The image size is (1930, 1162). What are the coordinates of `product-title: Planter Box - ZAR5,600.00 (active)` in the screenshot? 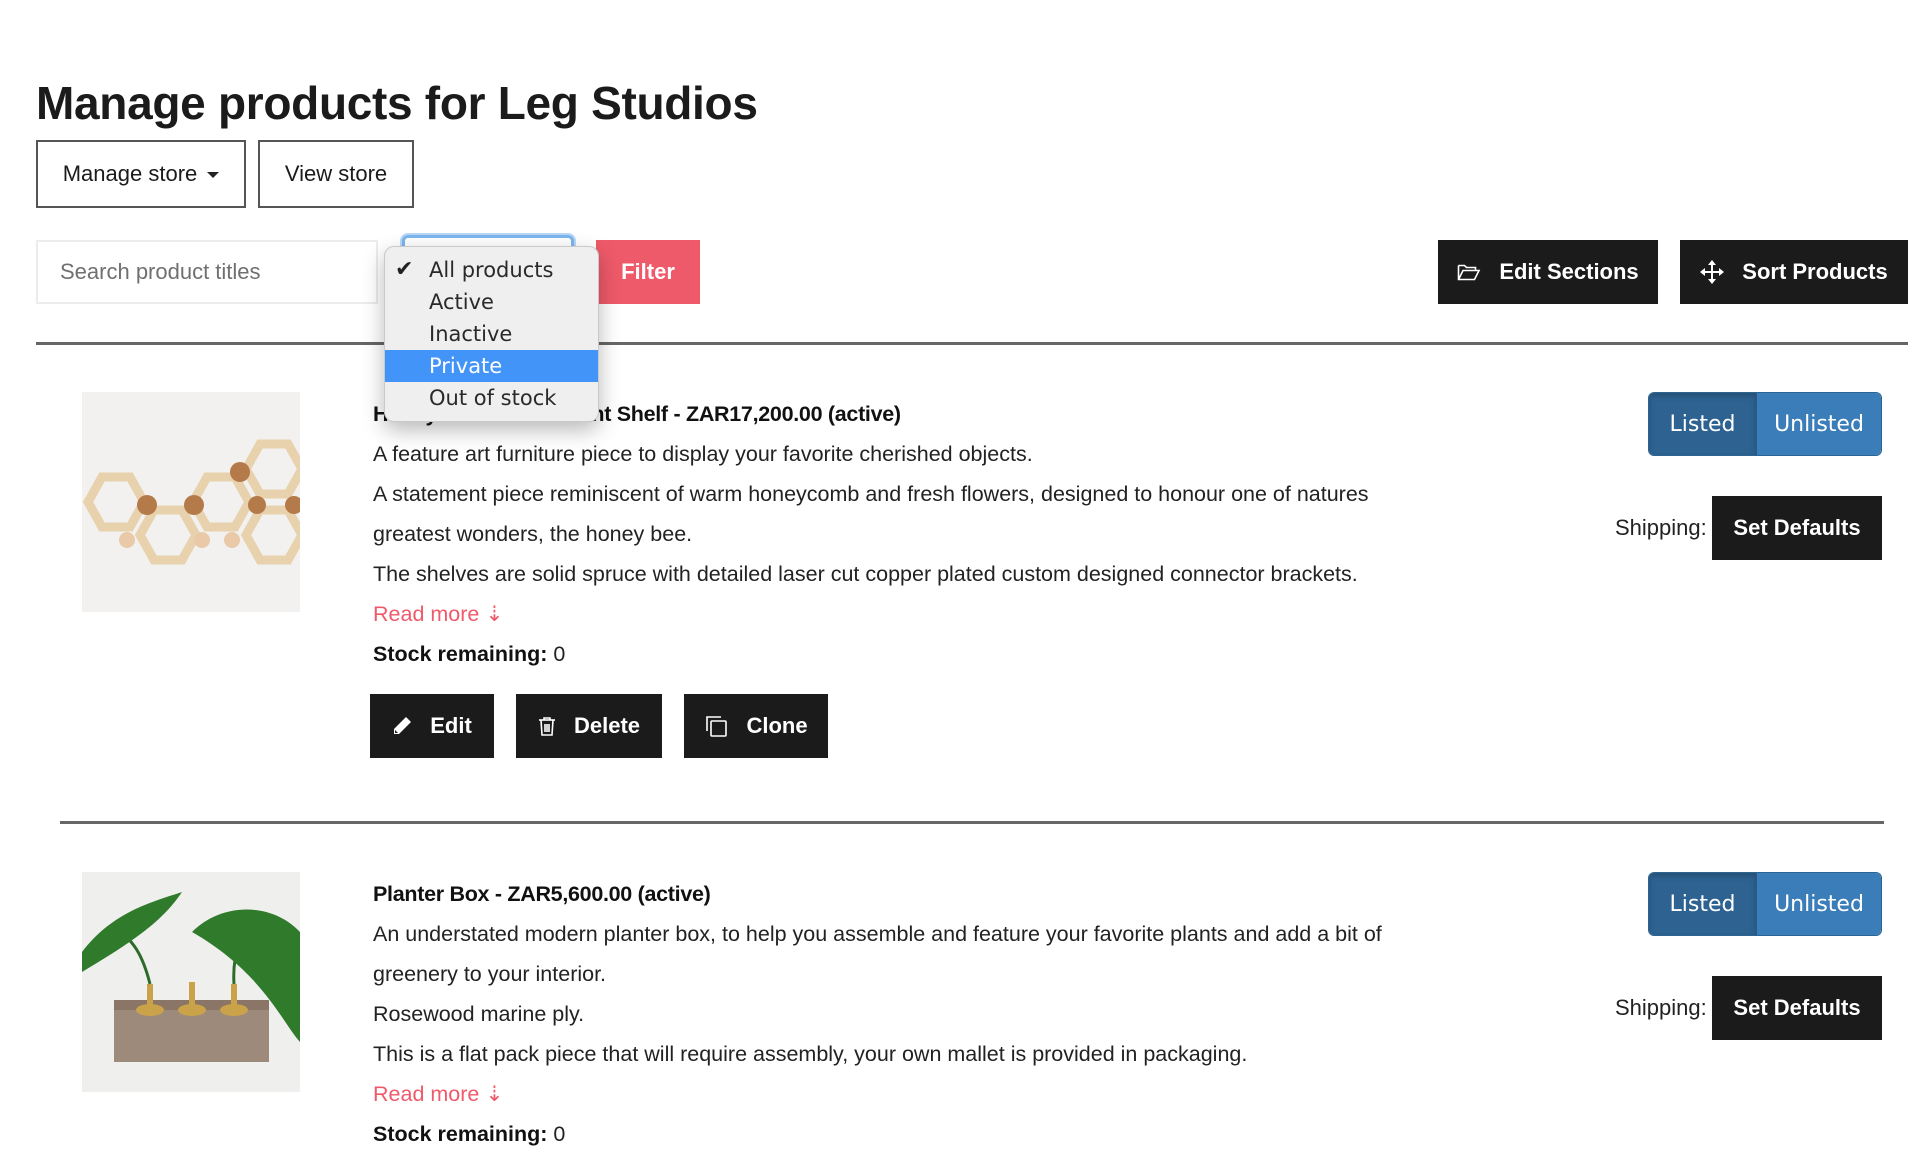 It's located at (542, 894).